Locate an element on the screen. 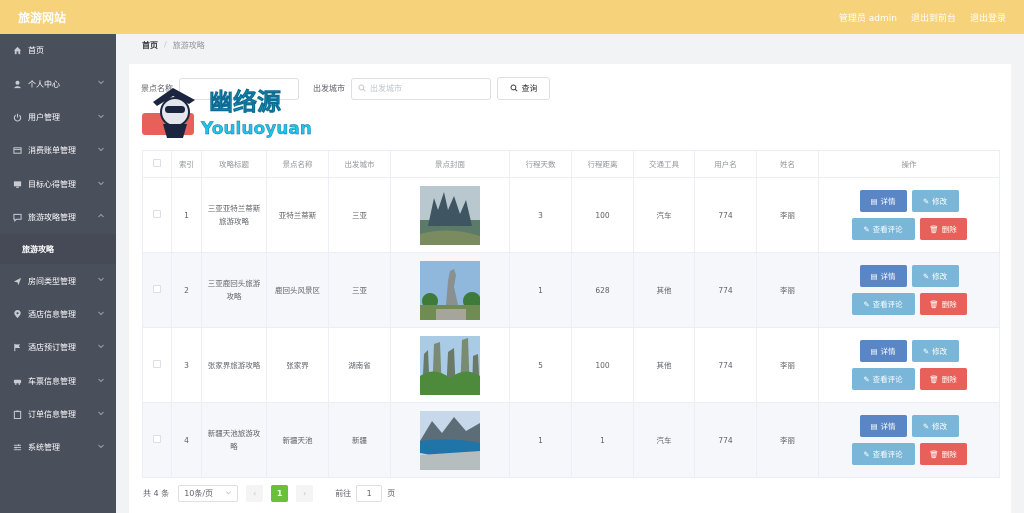 This screenshot has width=1024, height=513. trash-icon: 🗑 is located at coordinates (934, 379).